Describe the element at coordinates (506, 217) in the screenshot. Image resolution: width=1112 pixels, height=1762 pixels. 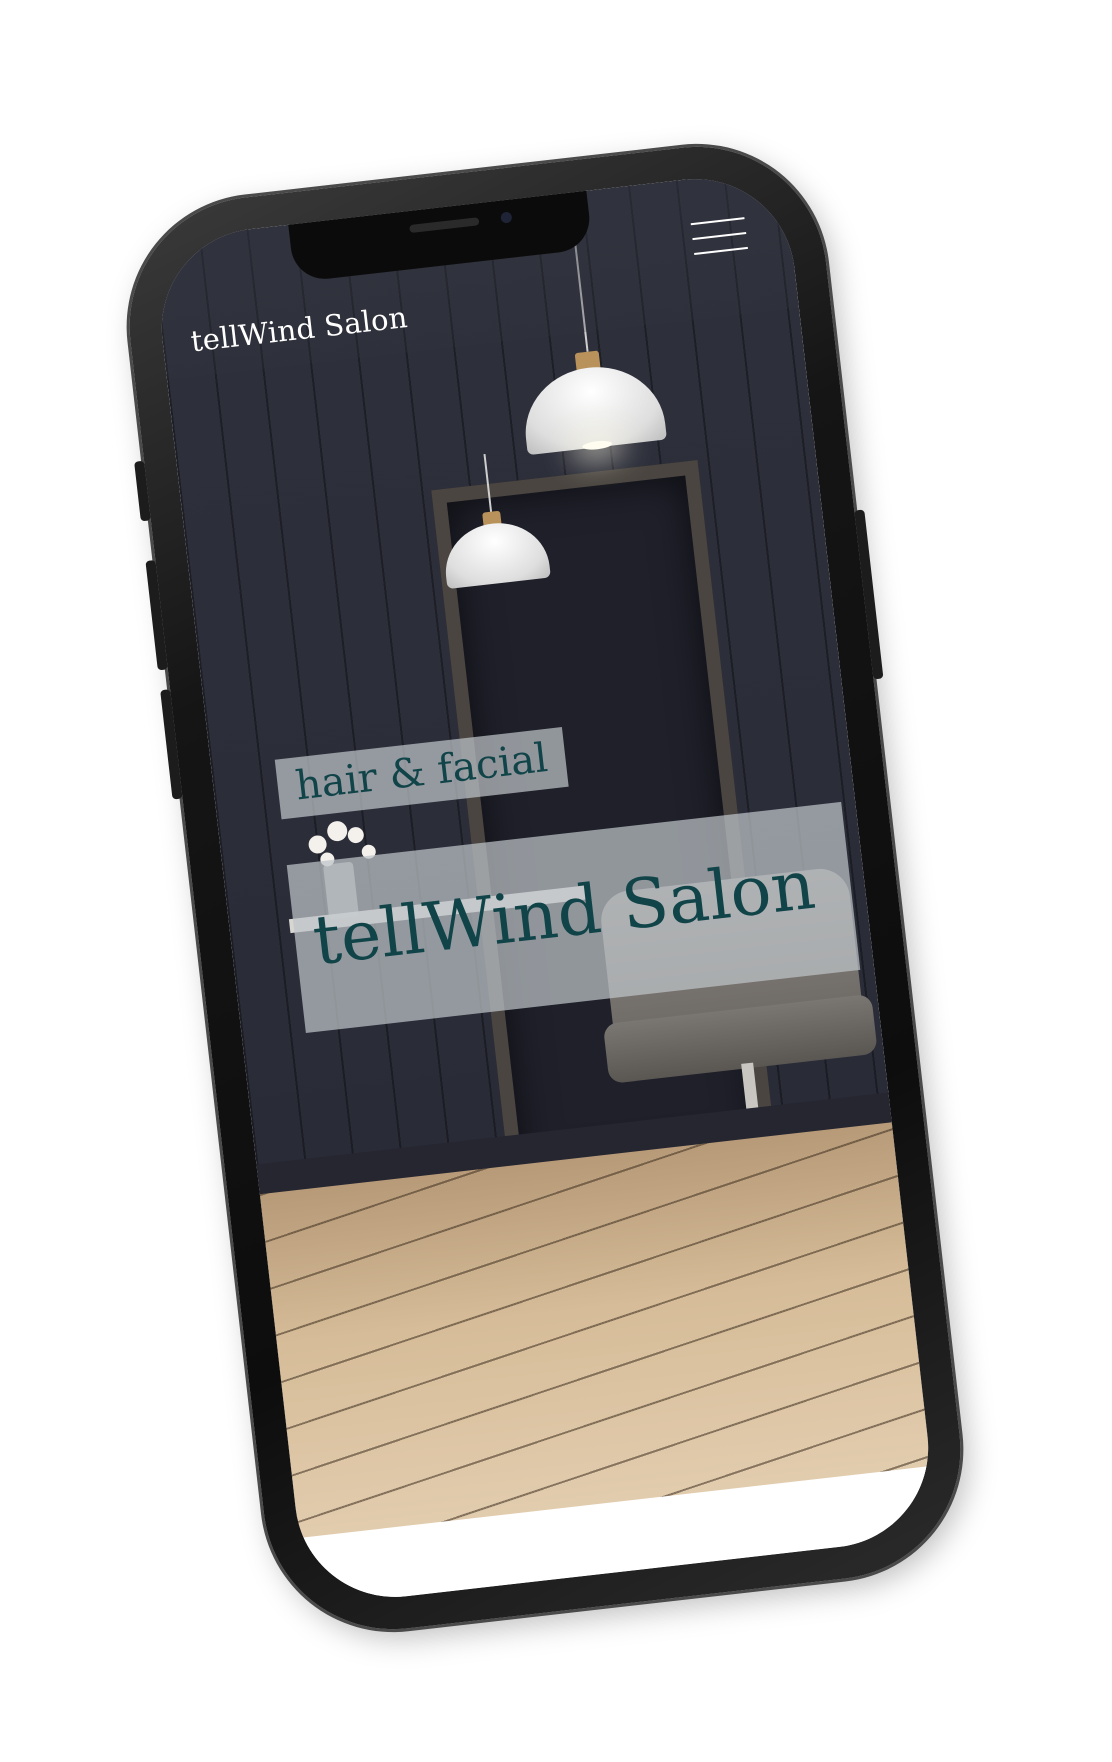
I see `front-camera` at that location.